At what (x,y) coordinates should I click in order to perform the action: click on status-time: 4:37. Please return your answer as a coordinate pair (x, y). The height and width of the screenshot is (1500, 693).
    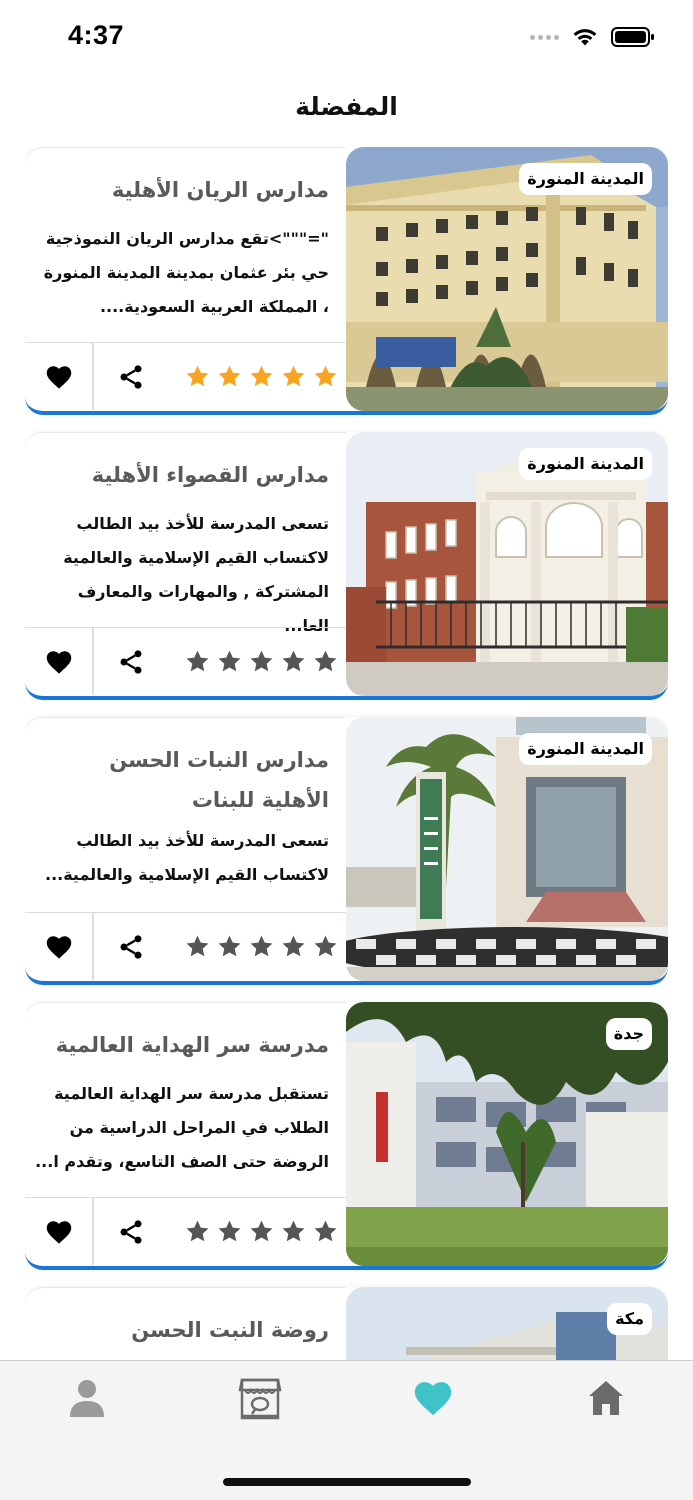
    Looking at the image, I should click on (96, 35).